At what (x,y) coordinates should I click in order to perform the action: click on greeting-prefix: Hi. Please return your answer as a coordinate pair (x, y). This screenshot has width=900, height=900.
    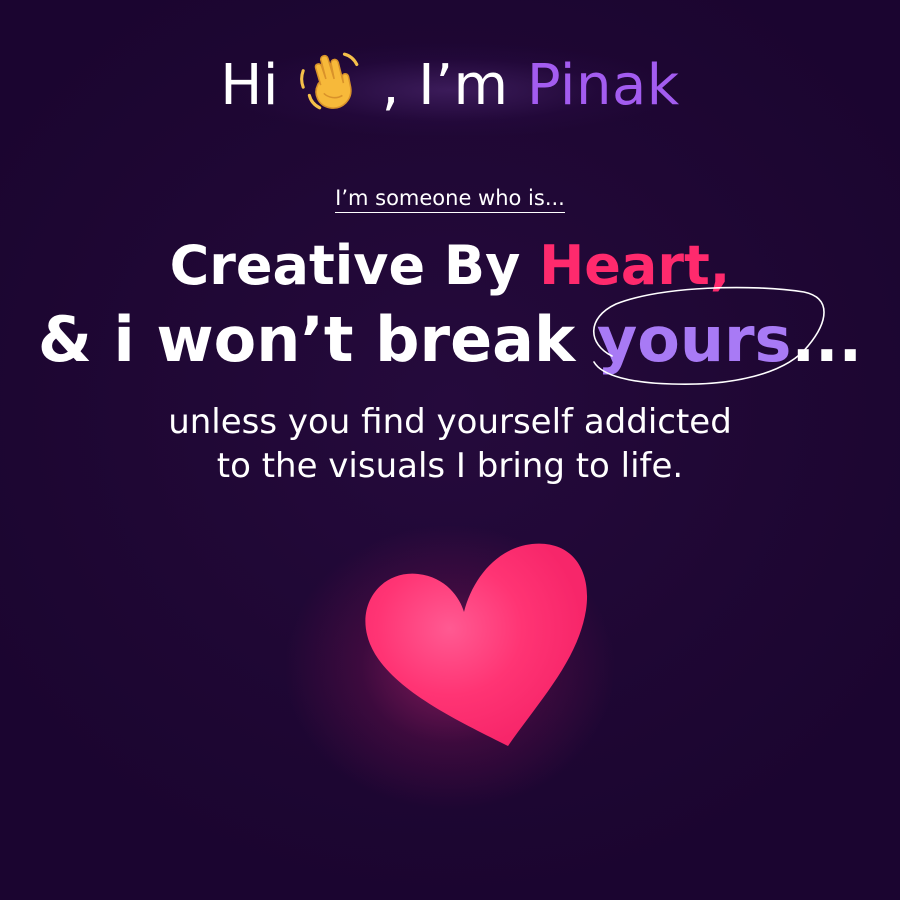
    Looking at the image, I should click on (249, 85).